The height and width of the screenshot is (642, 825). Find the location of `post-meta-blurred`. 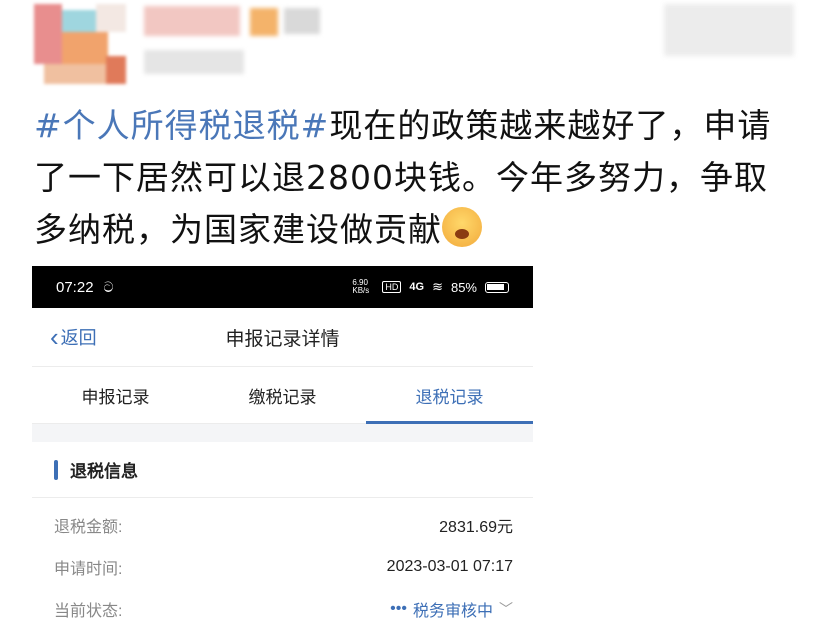

post-meta-blurred is located at coordinates (194, 62).